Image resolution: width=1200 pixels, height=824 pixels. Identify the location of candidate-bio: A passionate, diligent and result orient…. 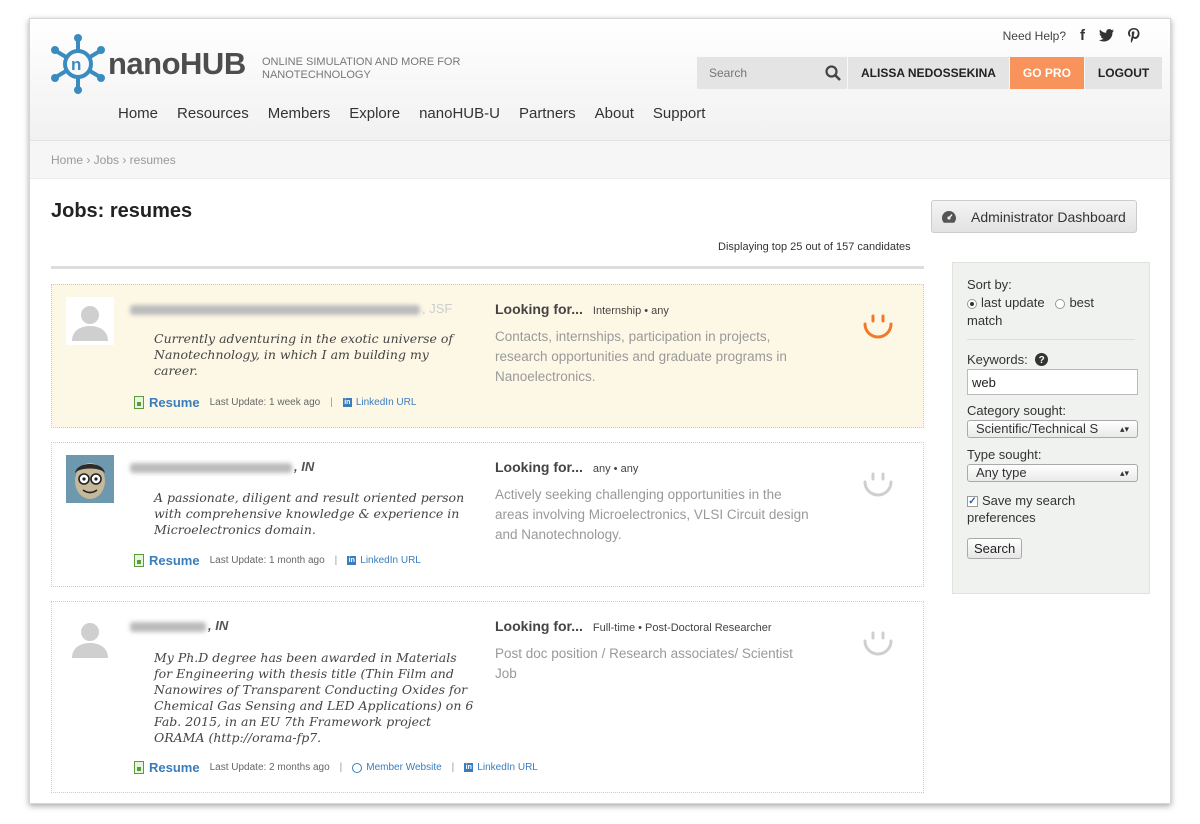
(309, 513).